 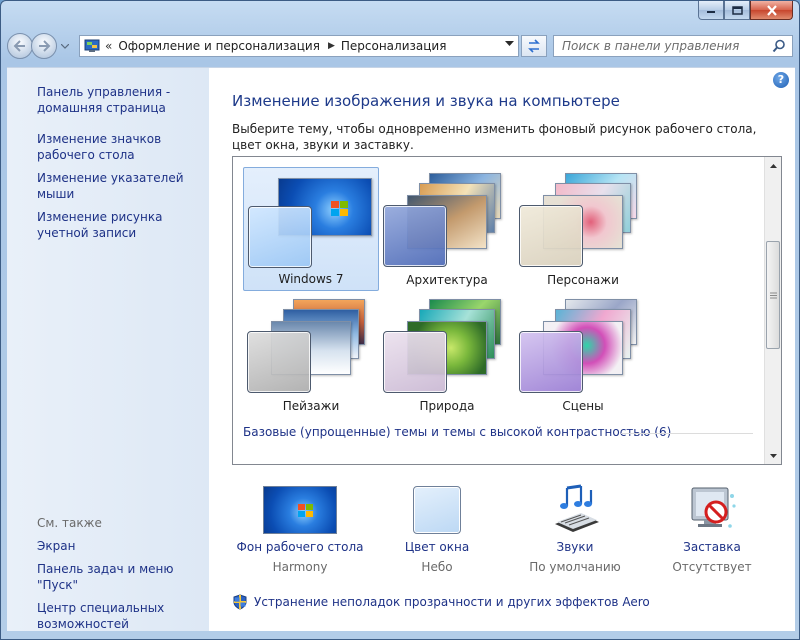 What do you see at coordinates (300, 547) in the screenshot?
I see `desktop-background-title: Фон рабочего стола` at bounding box center [300, 547].